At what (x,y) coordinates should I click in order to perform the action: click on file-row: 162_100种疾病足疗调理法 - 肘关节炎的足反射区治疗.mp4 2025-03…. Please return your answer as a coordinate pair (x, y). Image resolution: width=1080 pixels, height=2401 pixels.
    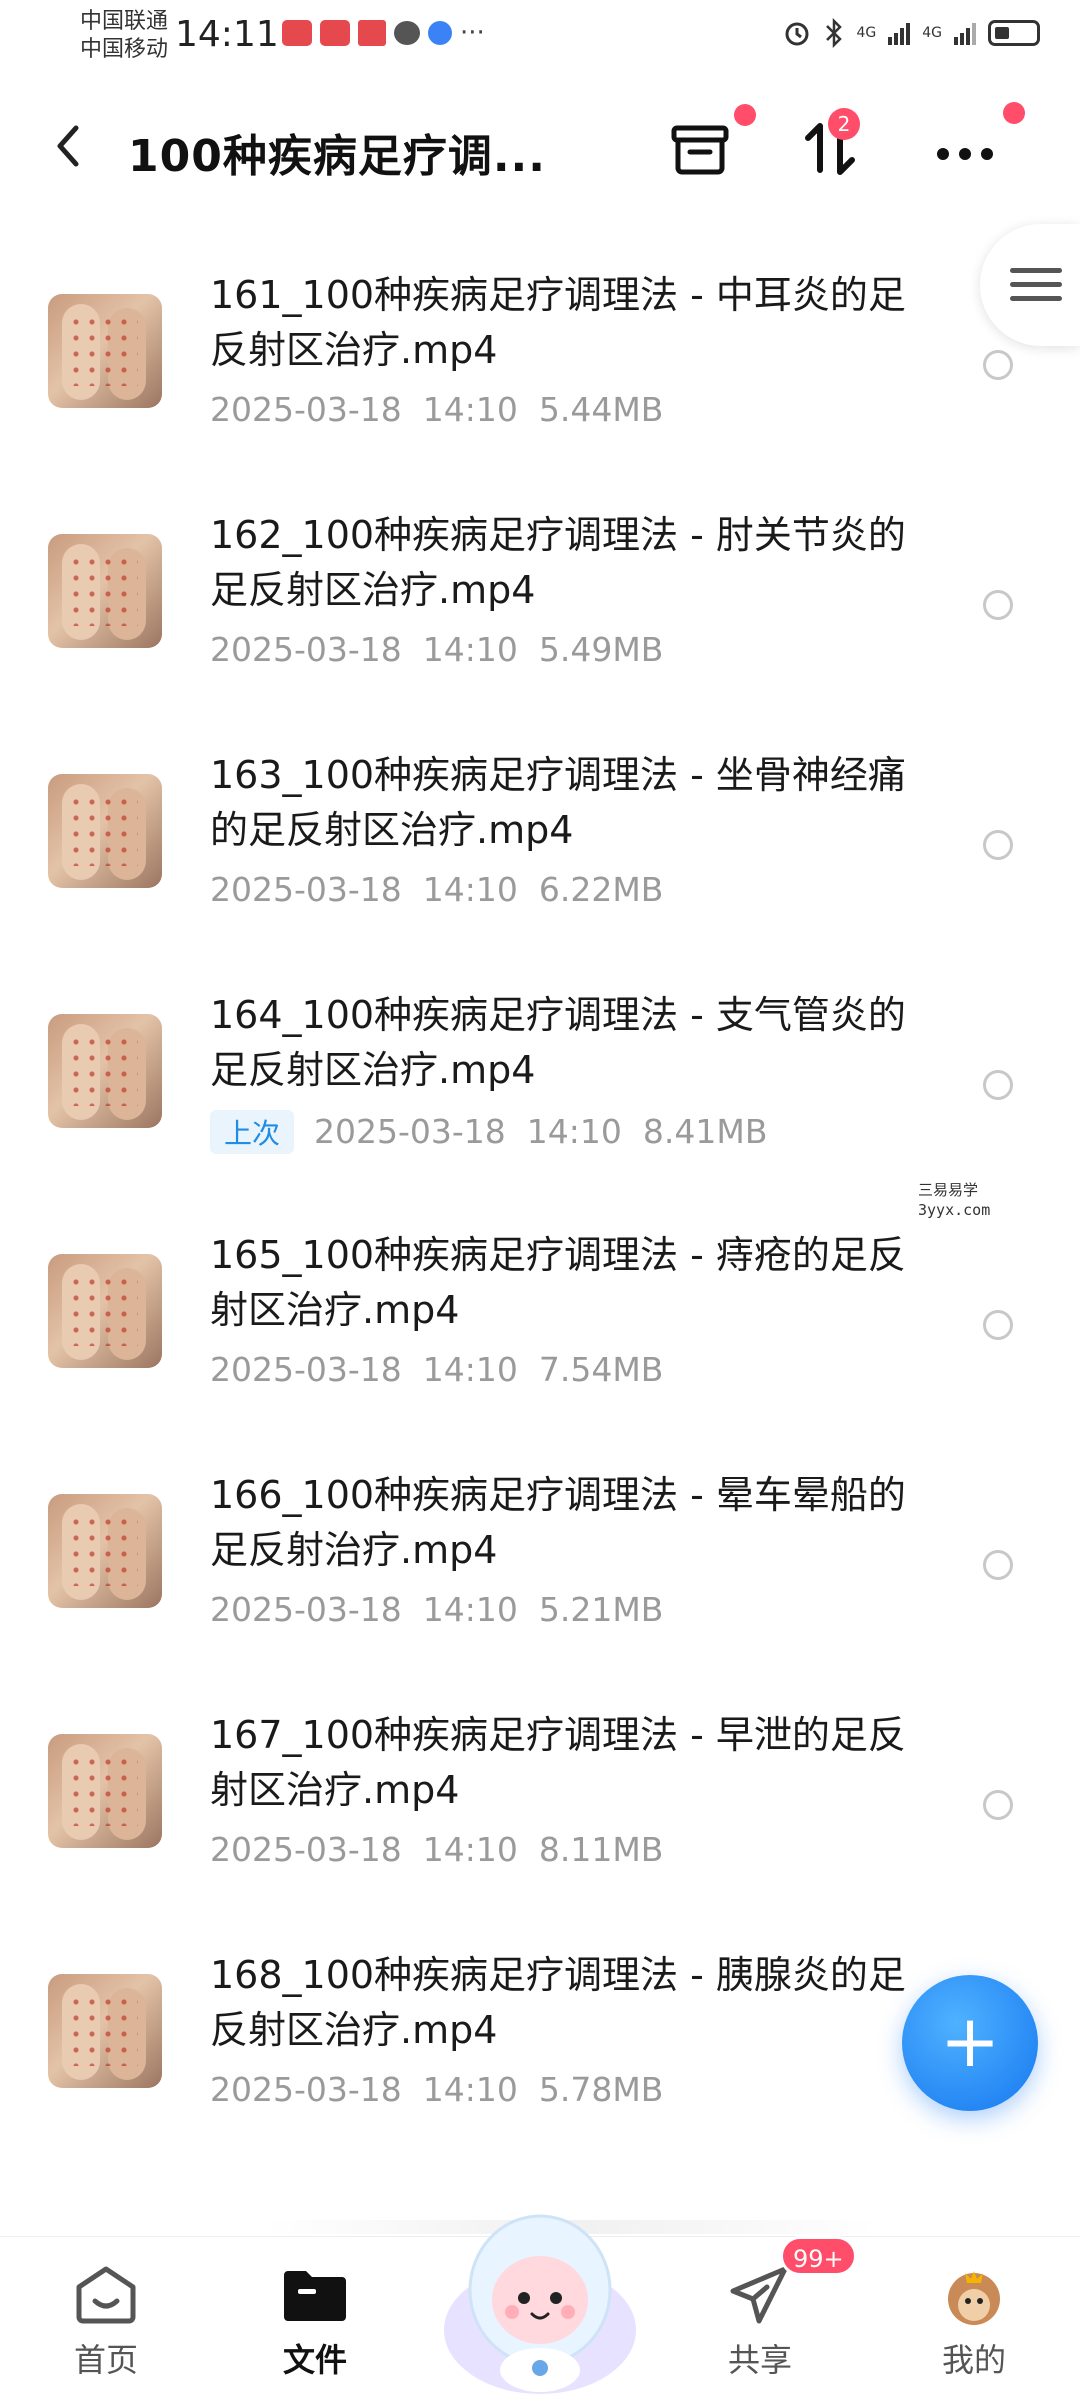
    Looking at the image, I should click on (540, 606).